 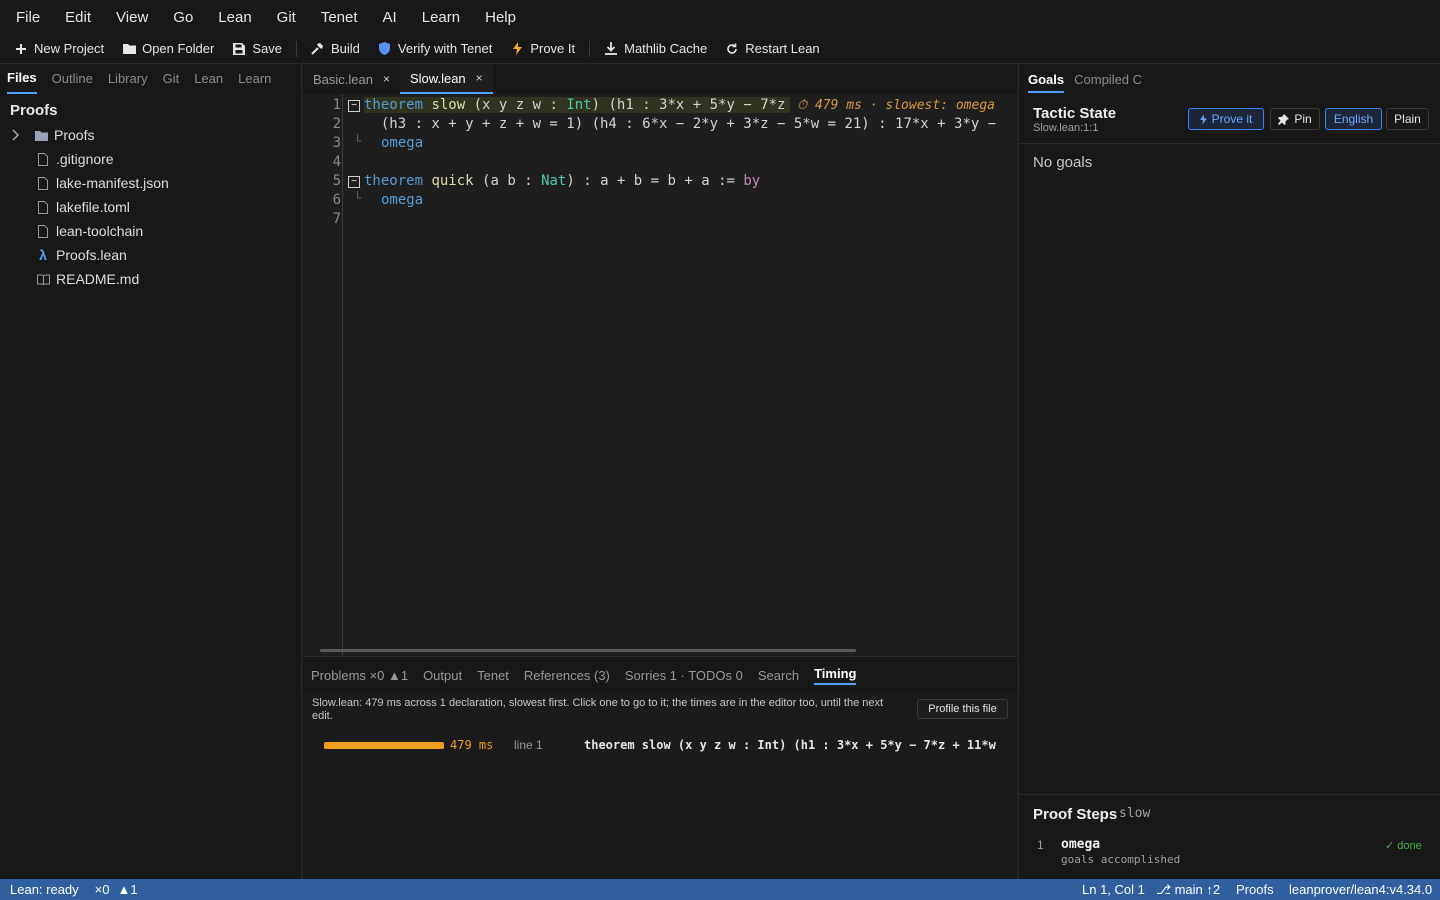 I want to click on tree-file-readme: README.md, so click(x=150, y=279).